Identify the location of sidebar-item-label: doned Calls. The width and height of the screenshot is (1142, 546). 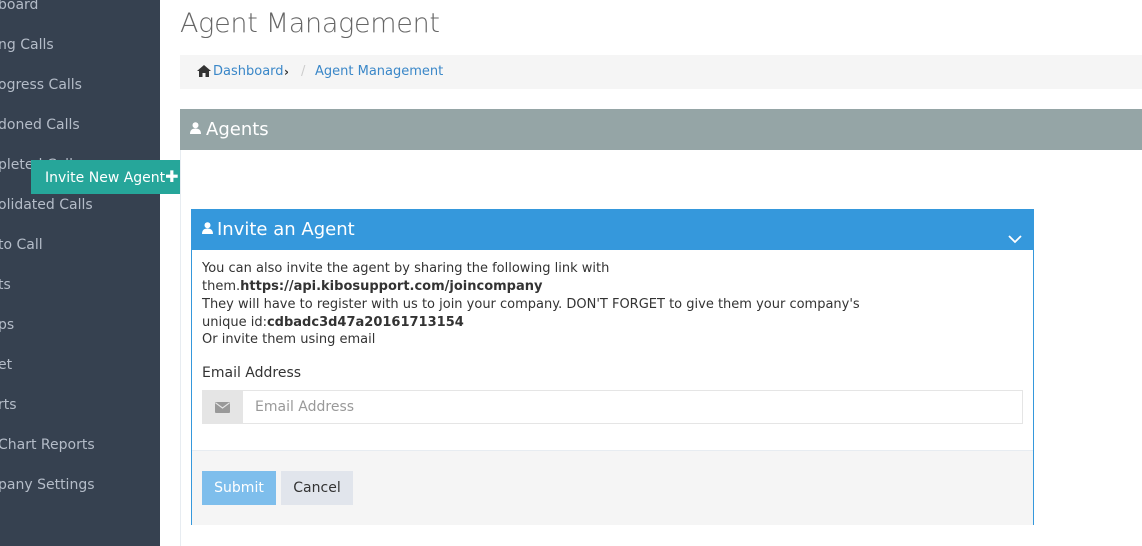
(40, 125).